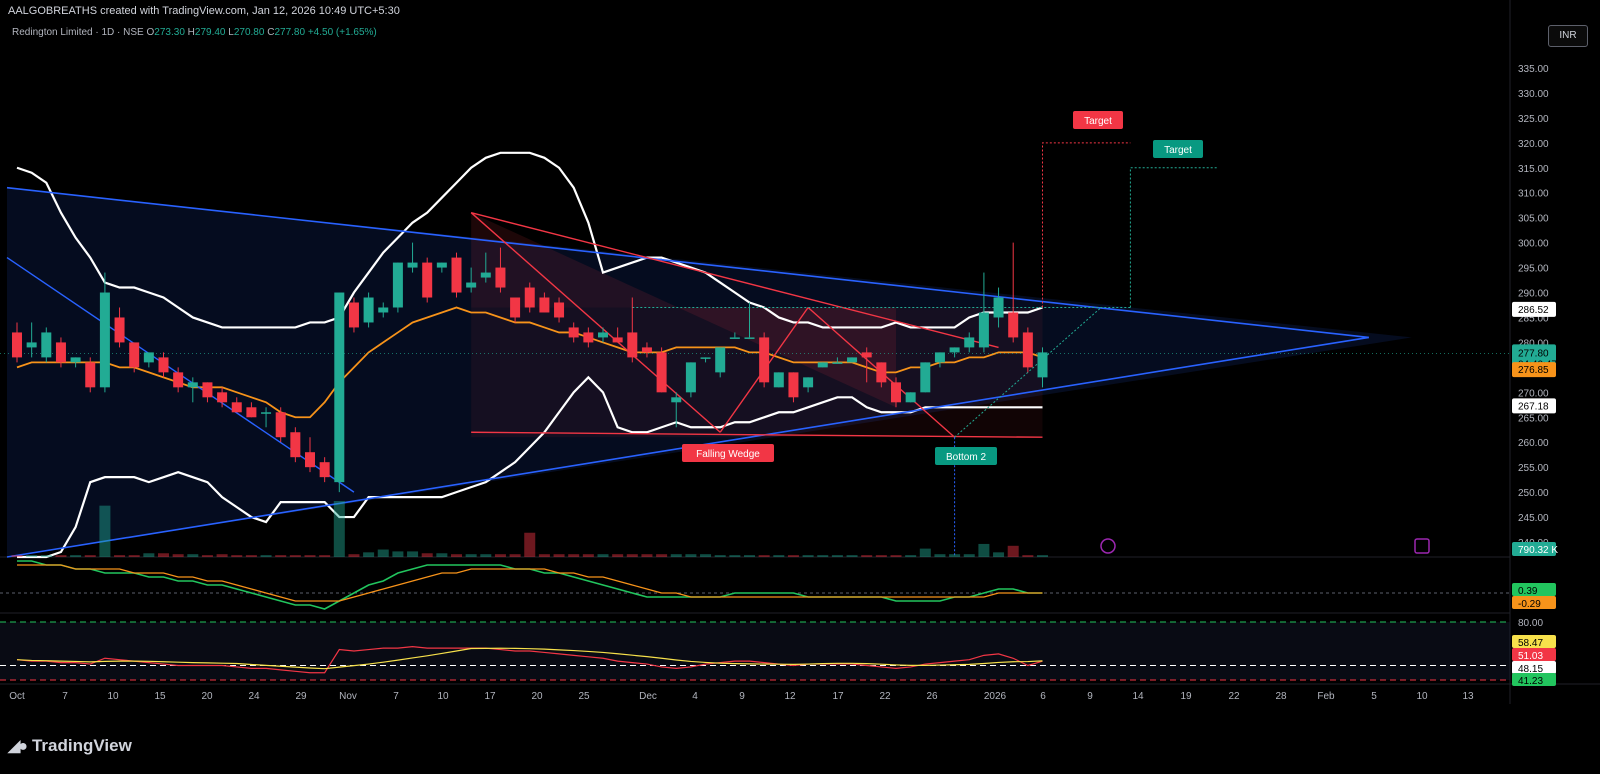 The image size is (1600, 774). Describe the element at coordinates (755, 651) in the screenshot. I see `rsi-band` at that location.